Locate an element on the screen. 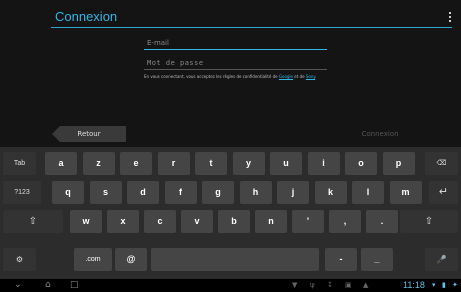 This screenshot has width=461, height=292. sony-privacy-link: Sony is located at coordinates (310, 76).